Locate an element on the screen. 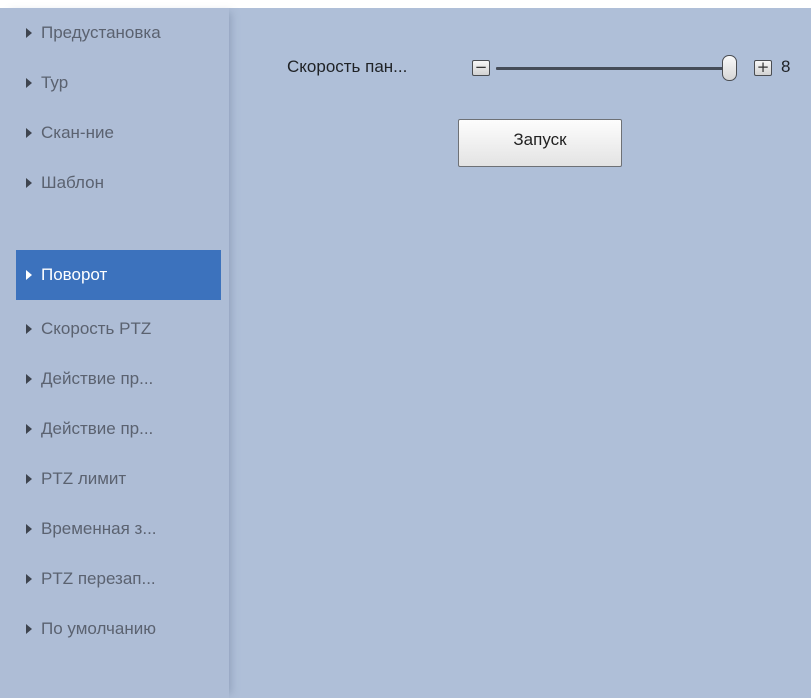  sidebar-item-pattern: Шаблон is located at coordinates (118, 183).